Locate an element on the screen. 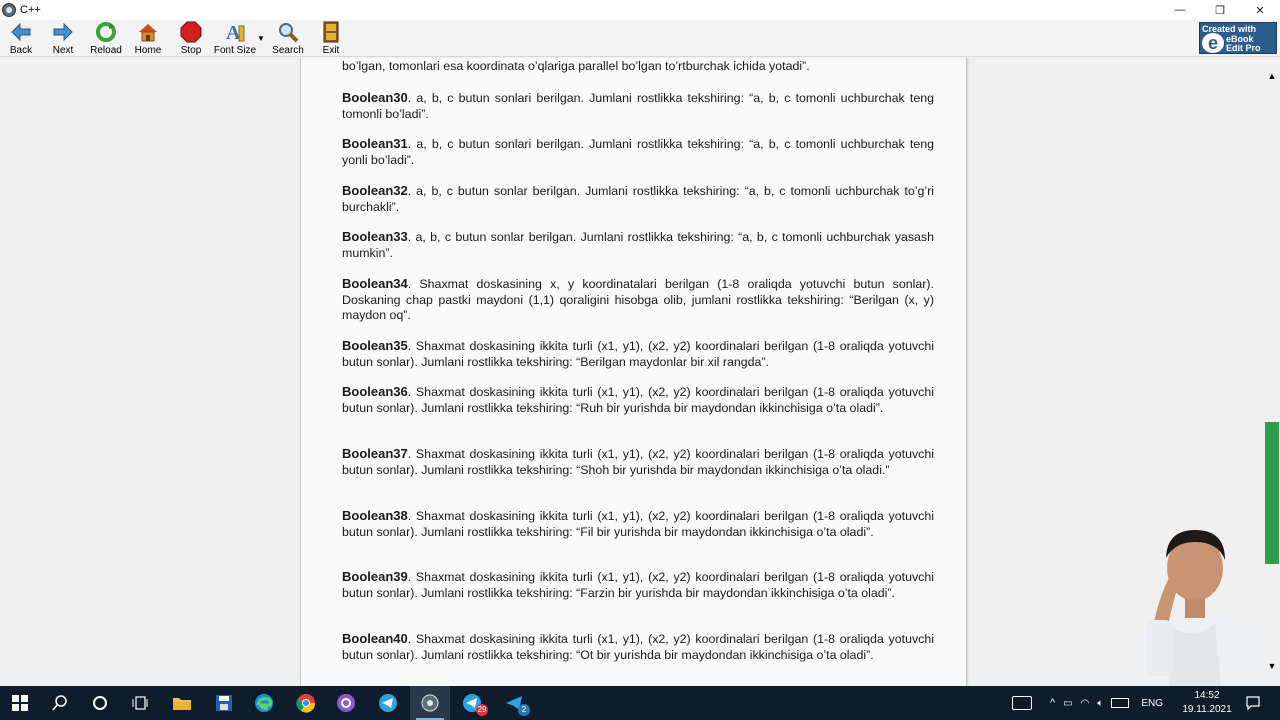 The height and width of the screenshot is (720, 1280). exit-door-icon is located at coordinates (331, 32).